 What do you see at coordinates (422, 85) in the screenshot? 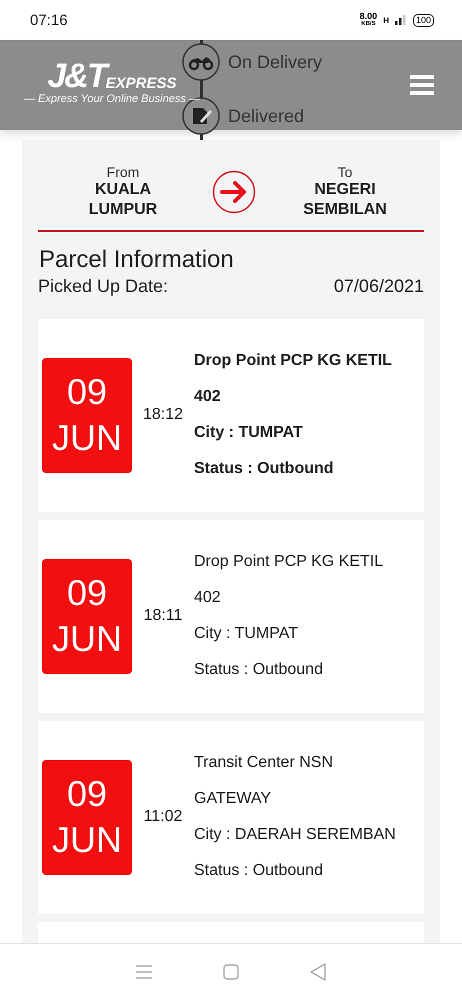
I see `menu-icon` at bounding box center [422, 85].